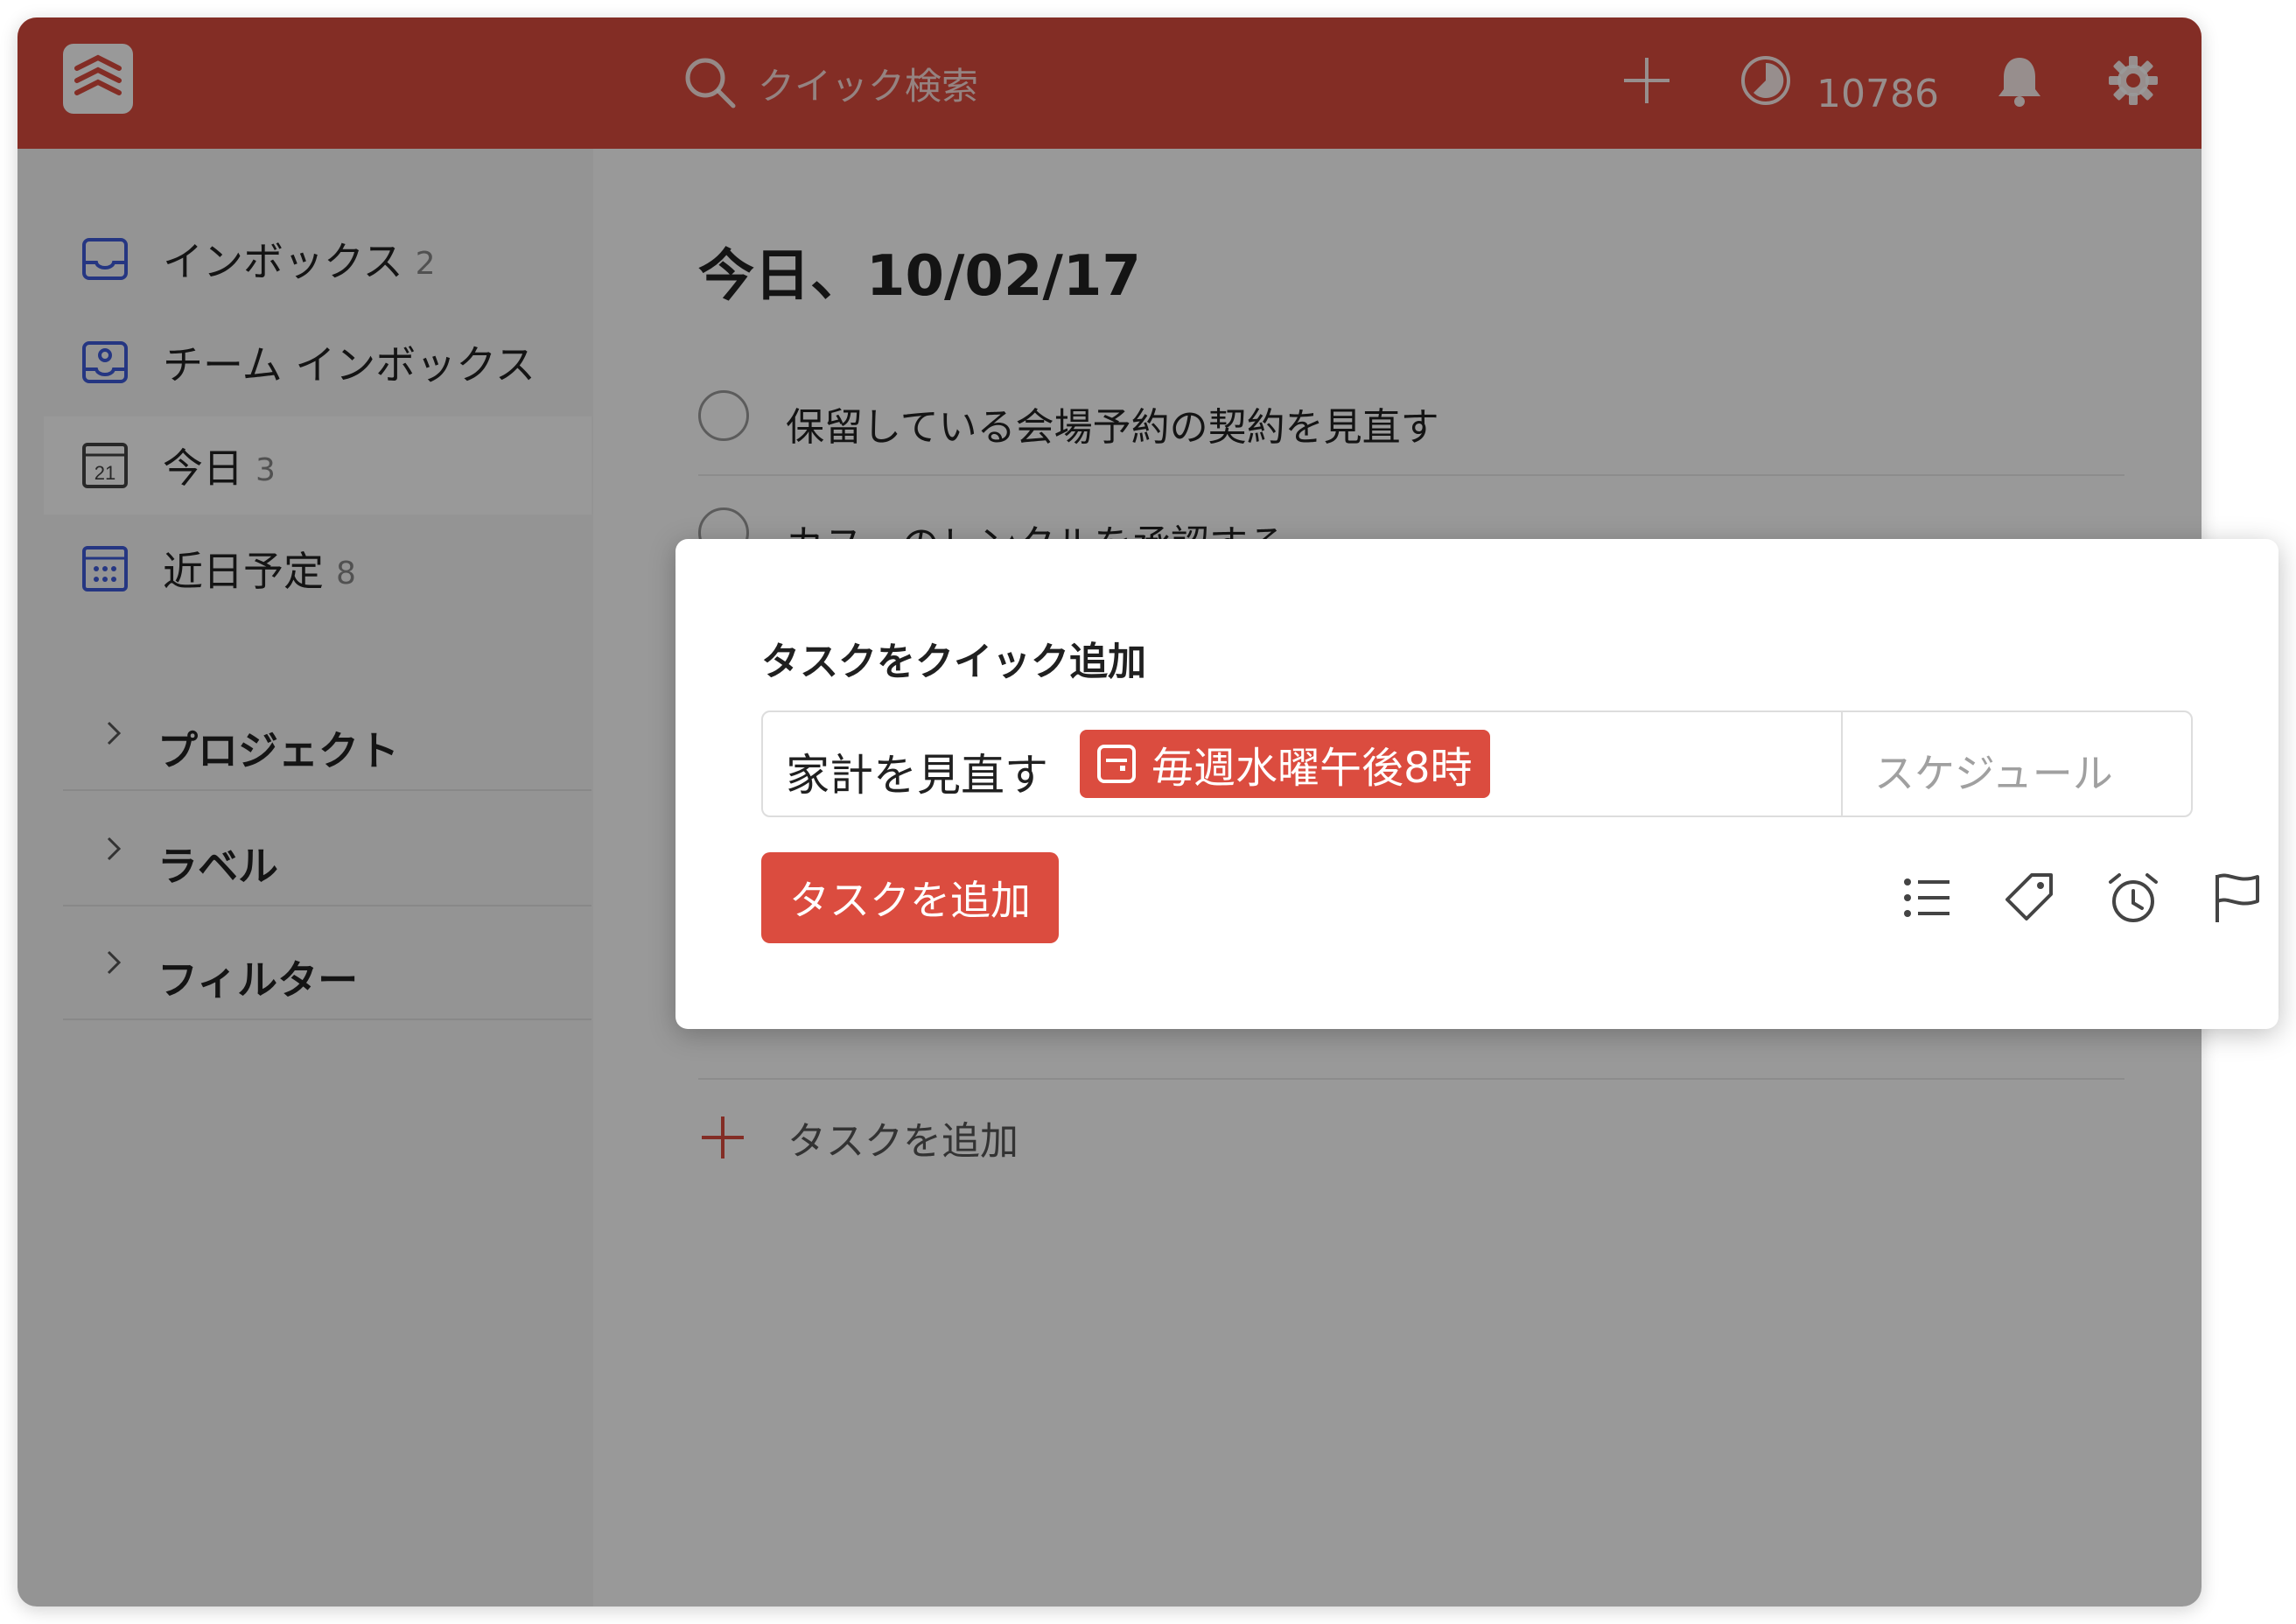 This screenshot has width=2296, height=1624. I want to click on task-input-text: 家計を見直す, so click(917, 771).